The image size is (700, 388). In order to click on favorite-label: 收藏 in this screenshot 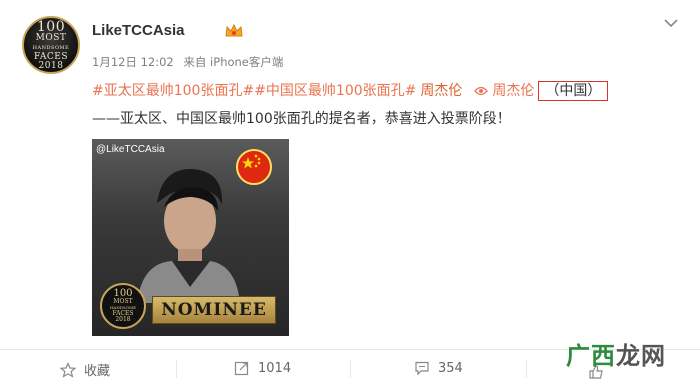, I will do `click(97, 371)`.